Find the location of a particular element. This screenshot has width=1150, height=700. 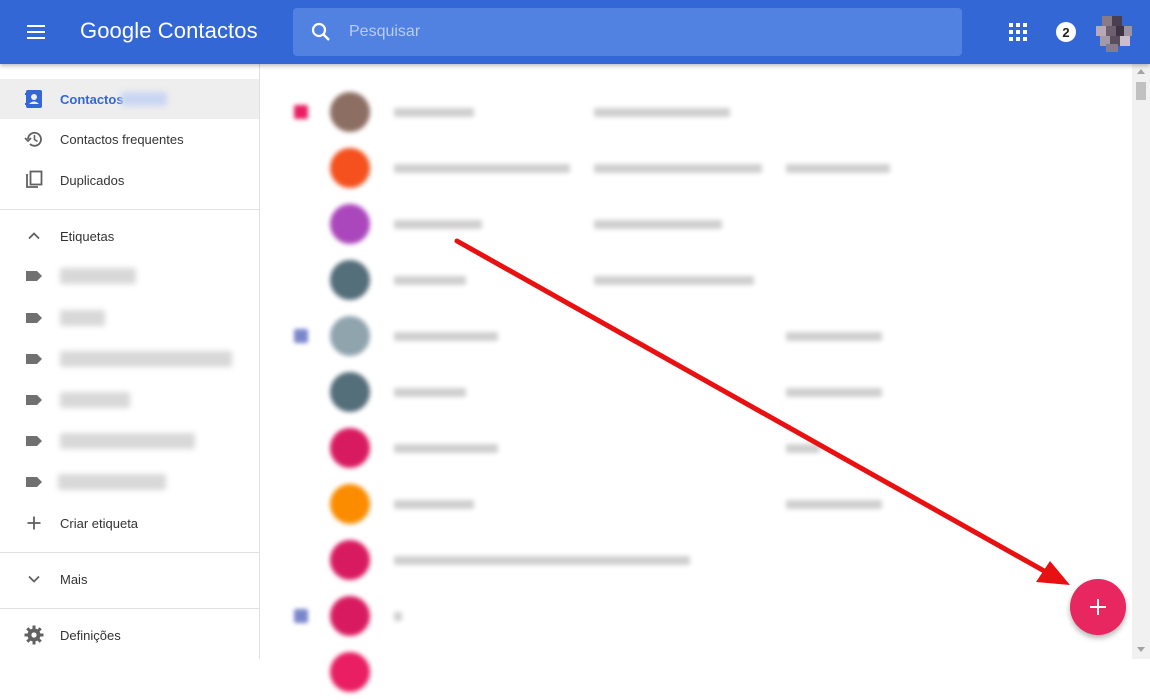

create-label-button: Criar etiqueta is located at coordinates (129, 523).